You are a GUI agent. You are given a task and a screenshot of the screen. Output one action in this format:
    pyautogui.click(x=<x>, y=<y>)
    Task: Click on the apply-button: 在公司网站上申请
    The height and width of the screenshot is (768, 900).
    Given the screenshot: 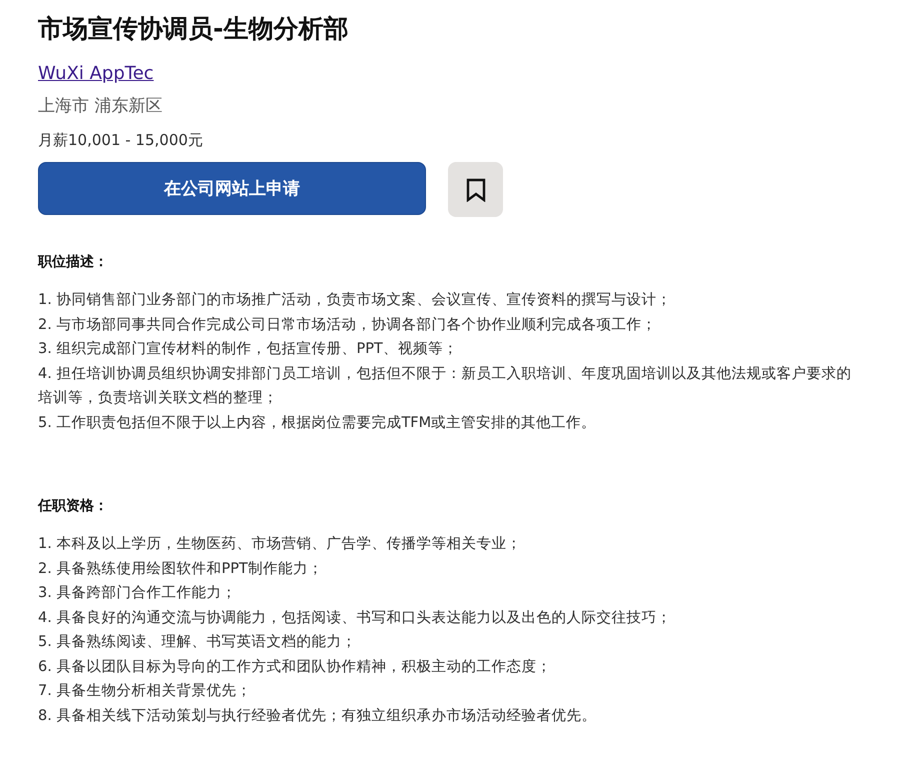 What is the action you would take?
    pyautogui.click(x=232, y=188)
    